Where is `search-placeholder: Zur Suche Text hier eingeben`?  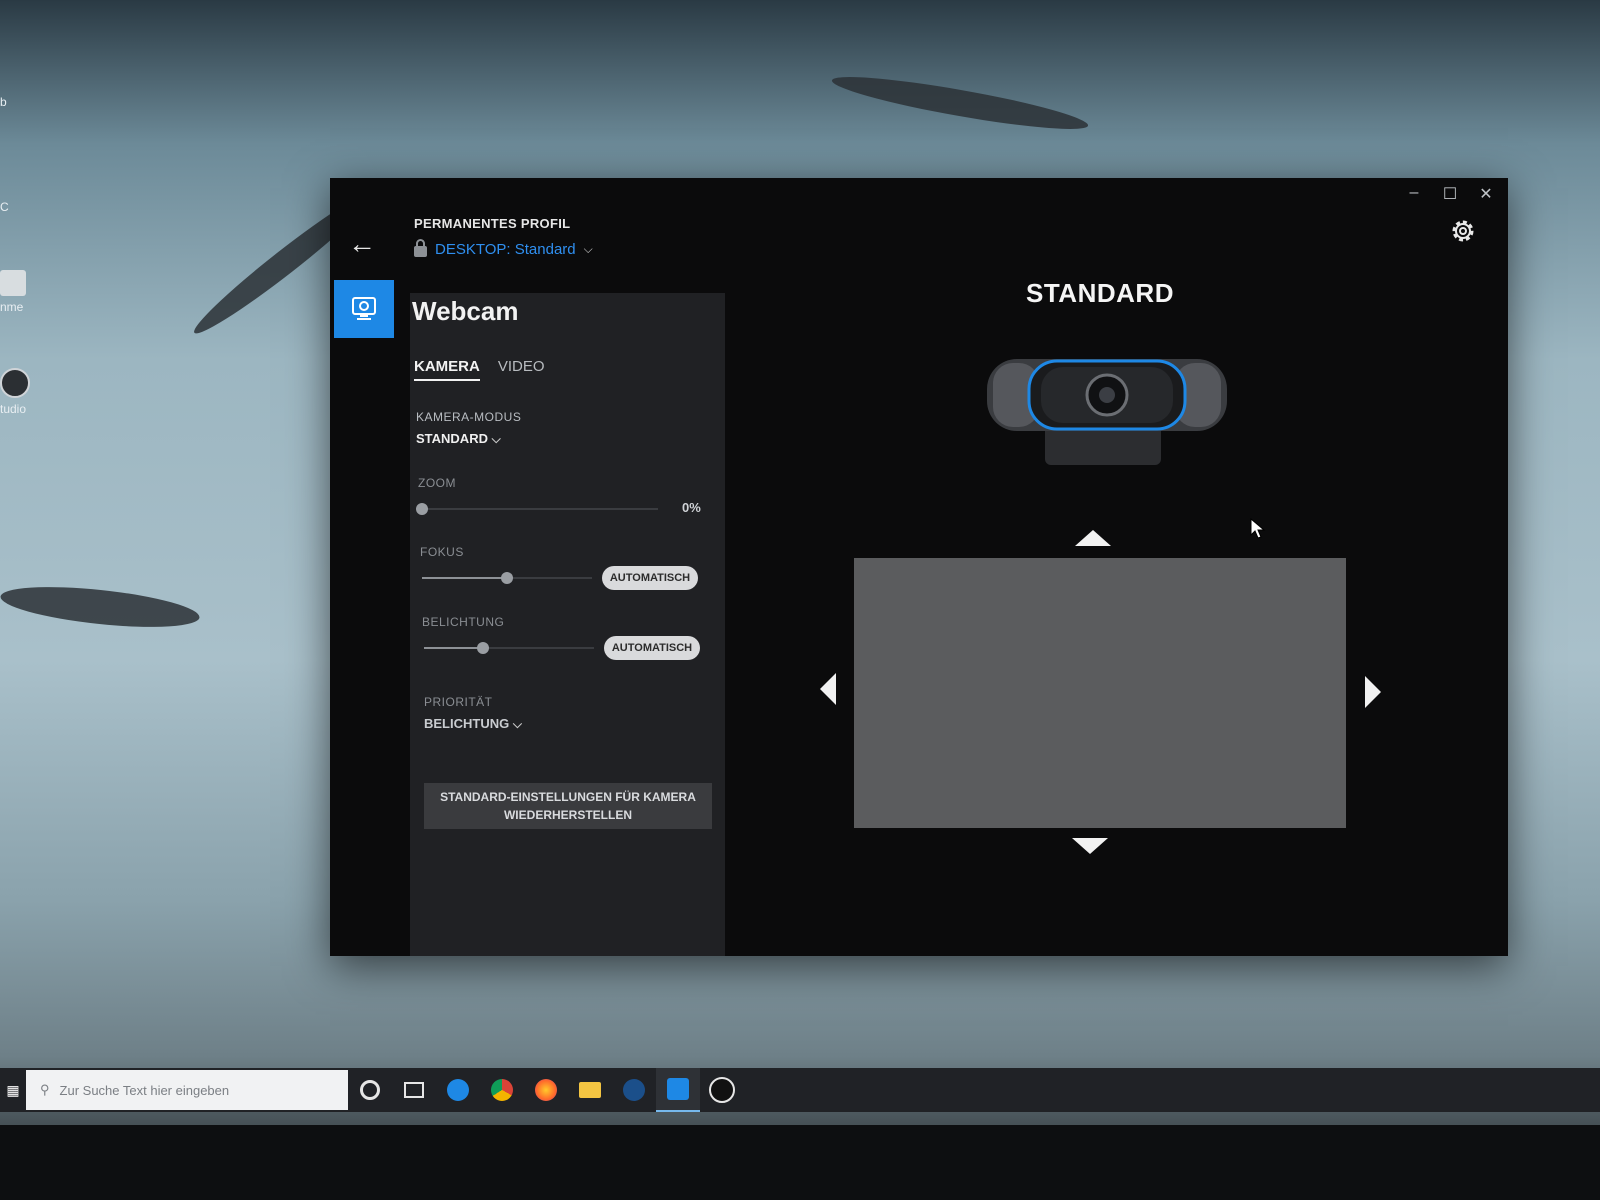
search-placeholder: Zur Suche Text hier eingeben is located at coordinates (144, 1090).